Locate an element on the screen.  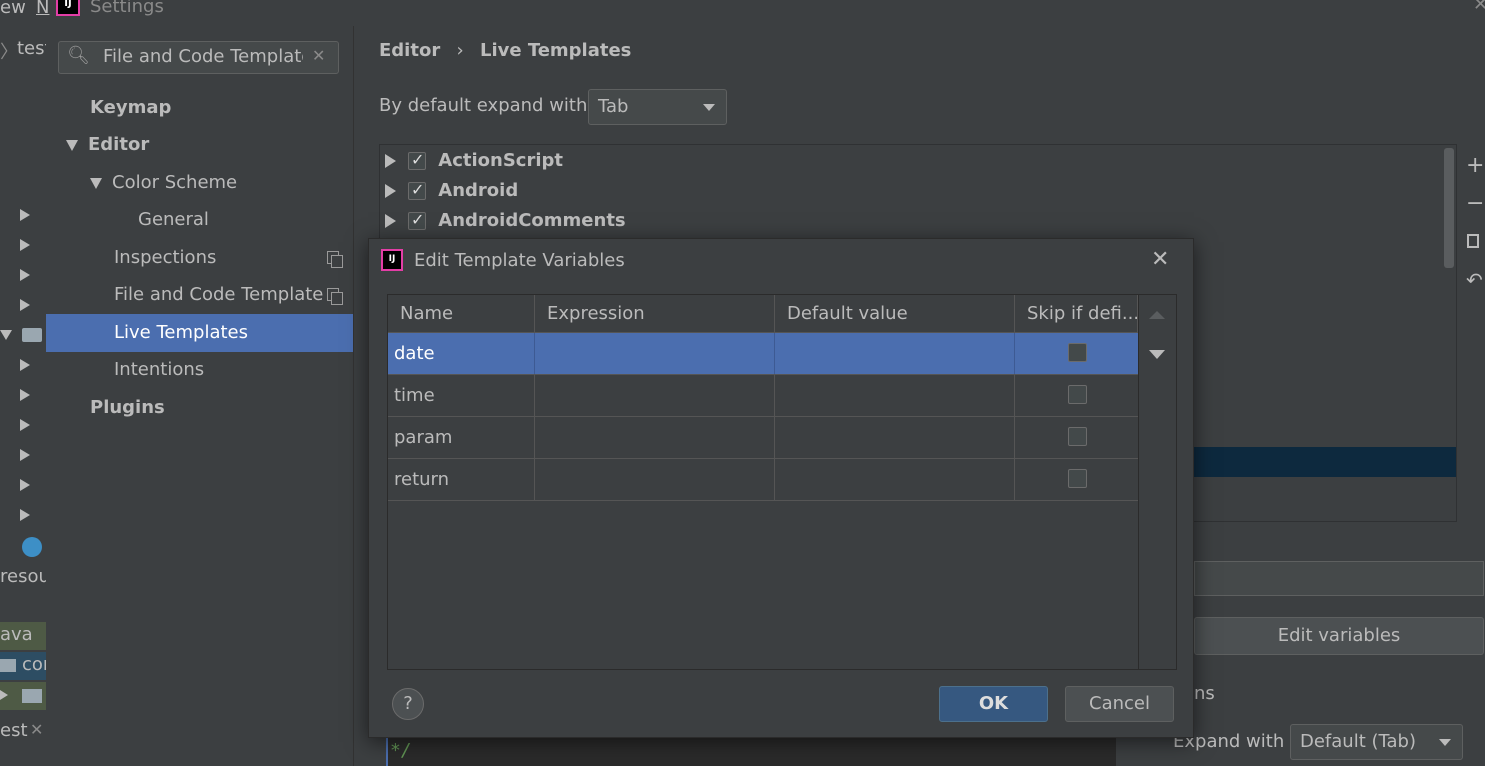
selected-template-row is located at coordinates (1325, 462).